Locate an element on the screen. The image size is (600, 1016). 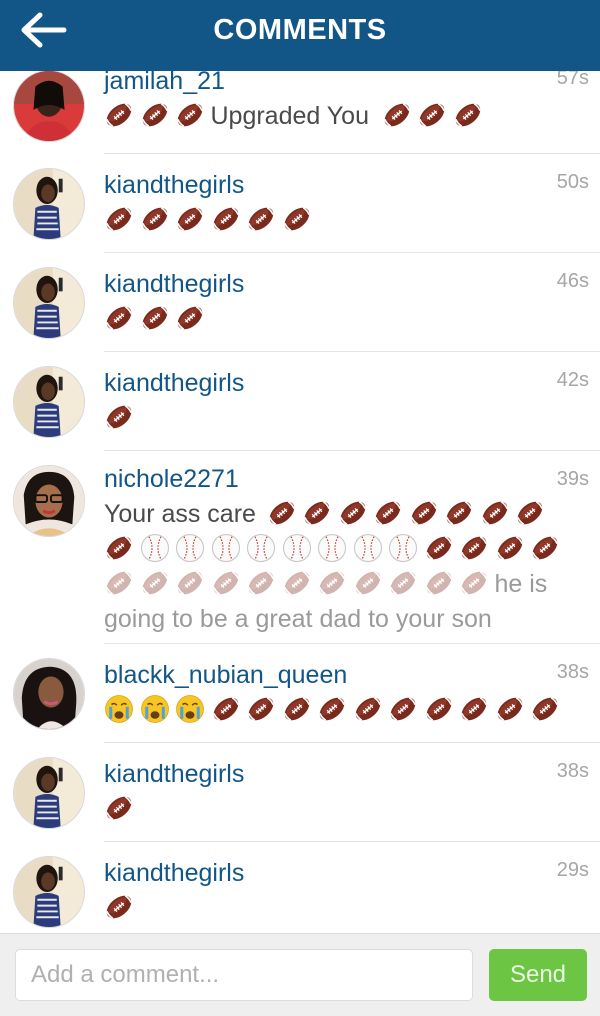
comment-text: Upgraded You is located at coordinates (340, 116).